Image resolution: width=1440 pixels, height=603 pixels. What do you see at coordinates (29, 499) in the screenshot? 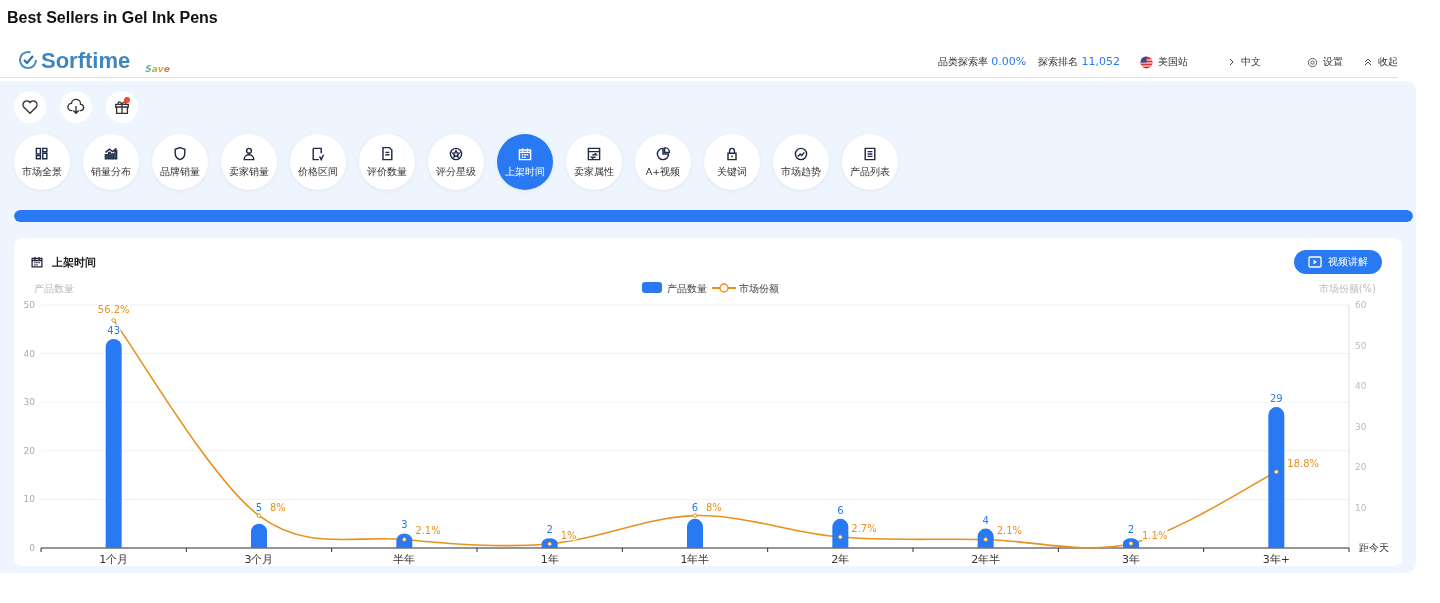
I see `y-tick-label: 10` at bounding box center [29, 499].